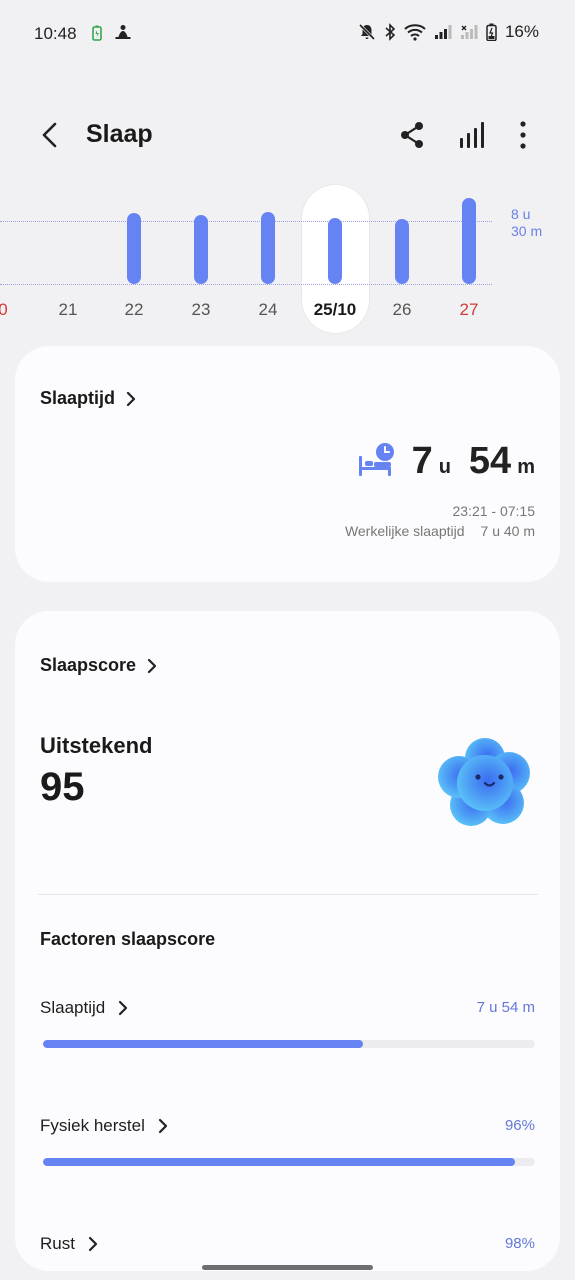 The image size is (575, 1280). Describe the element at coordinates (472, 135) in the screenshot. I see `bar-chart-icon` at that location.